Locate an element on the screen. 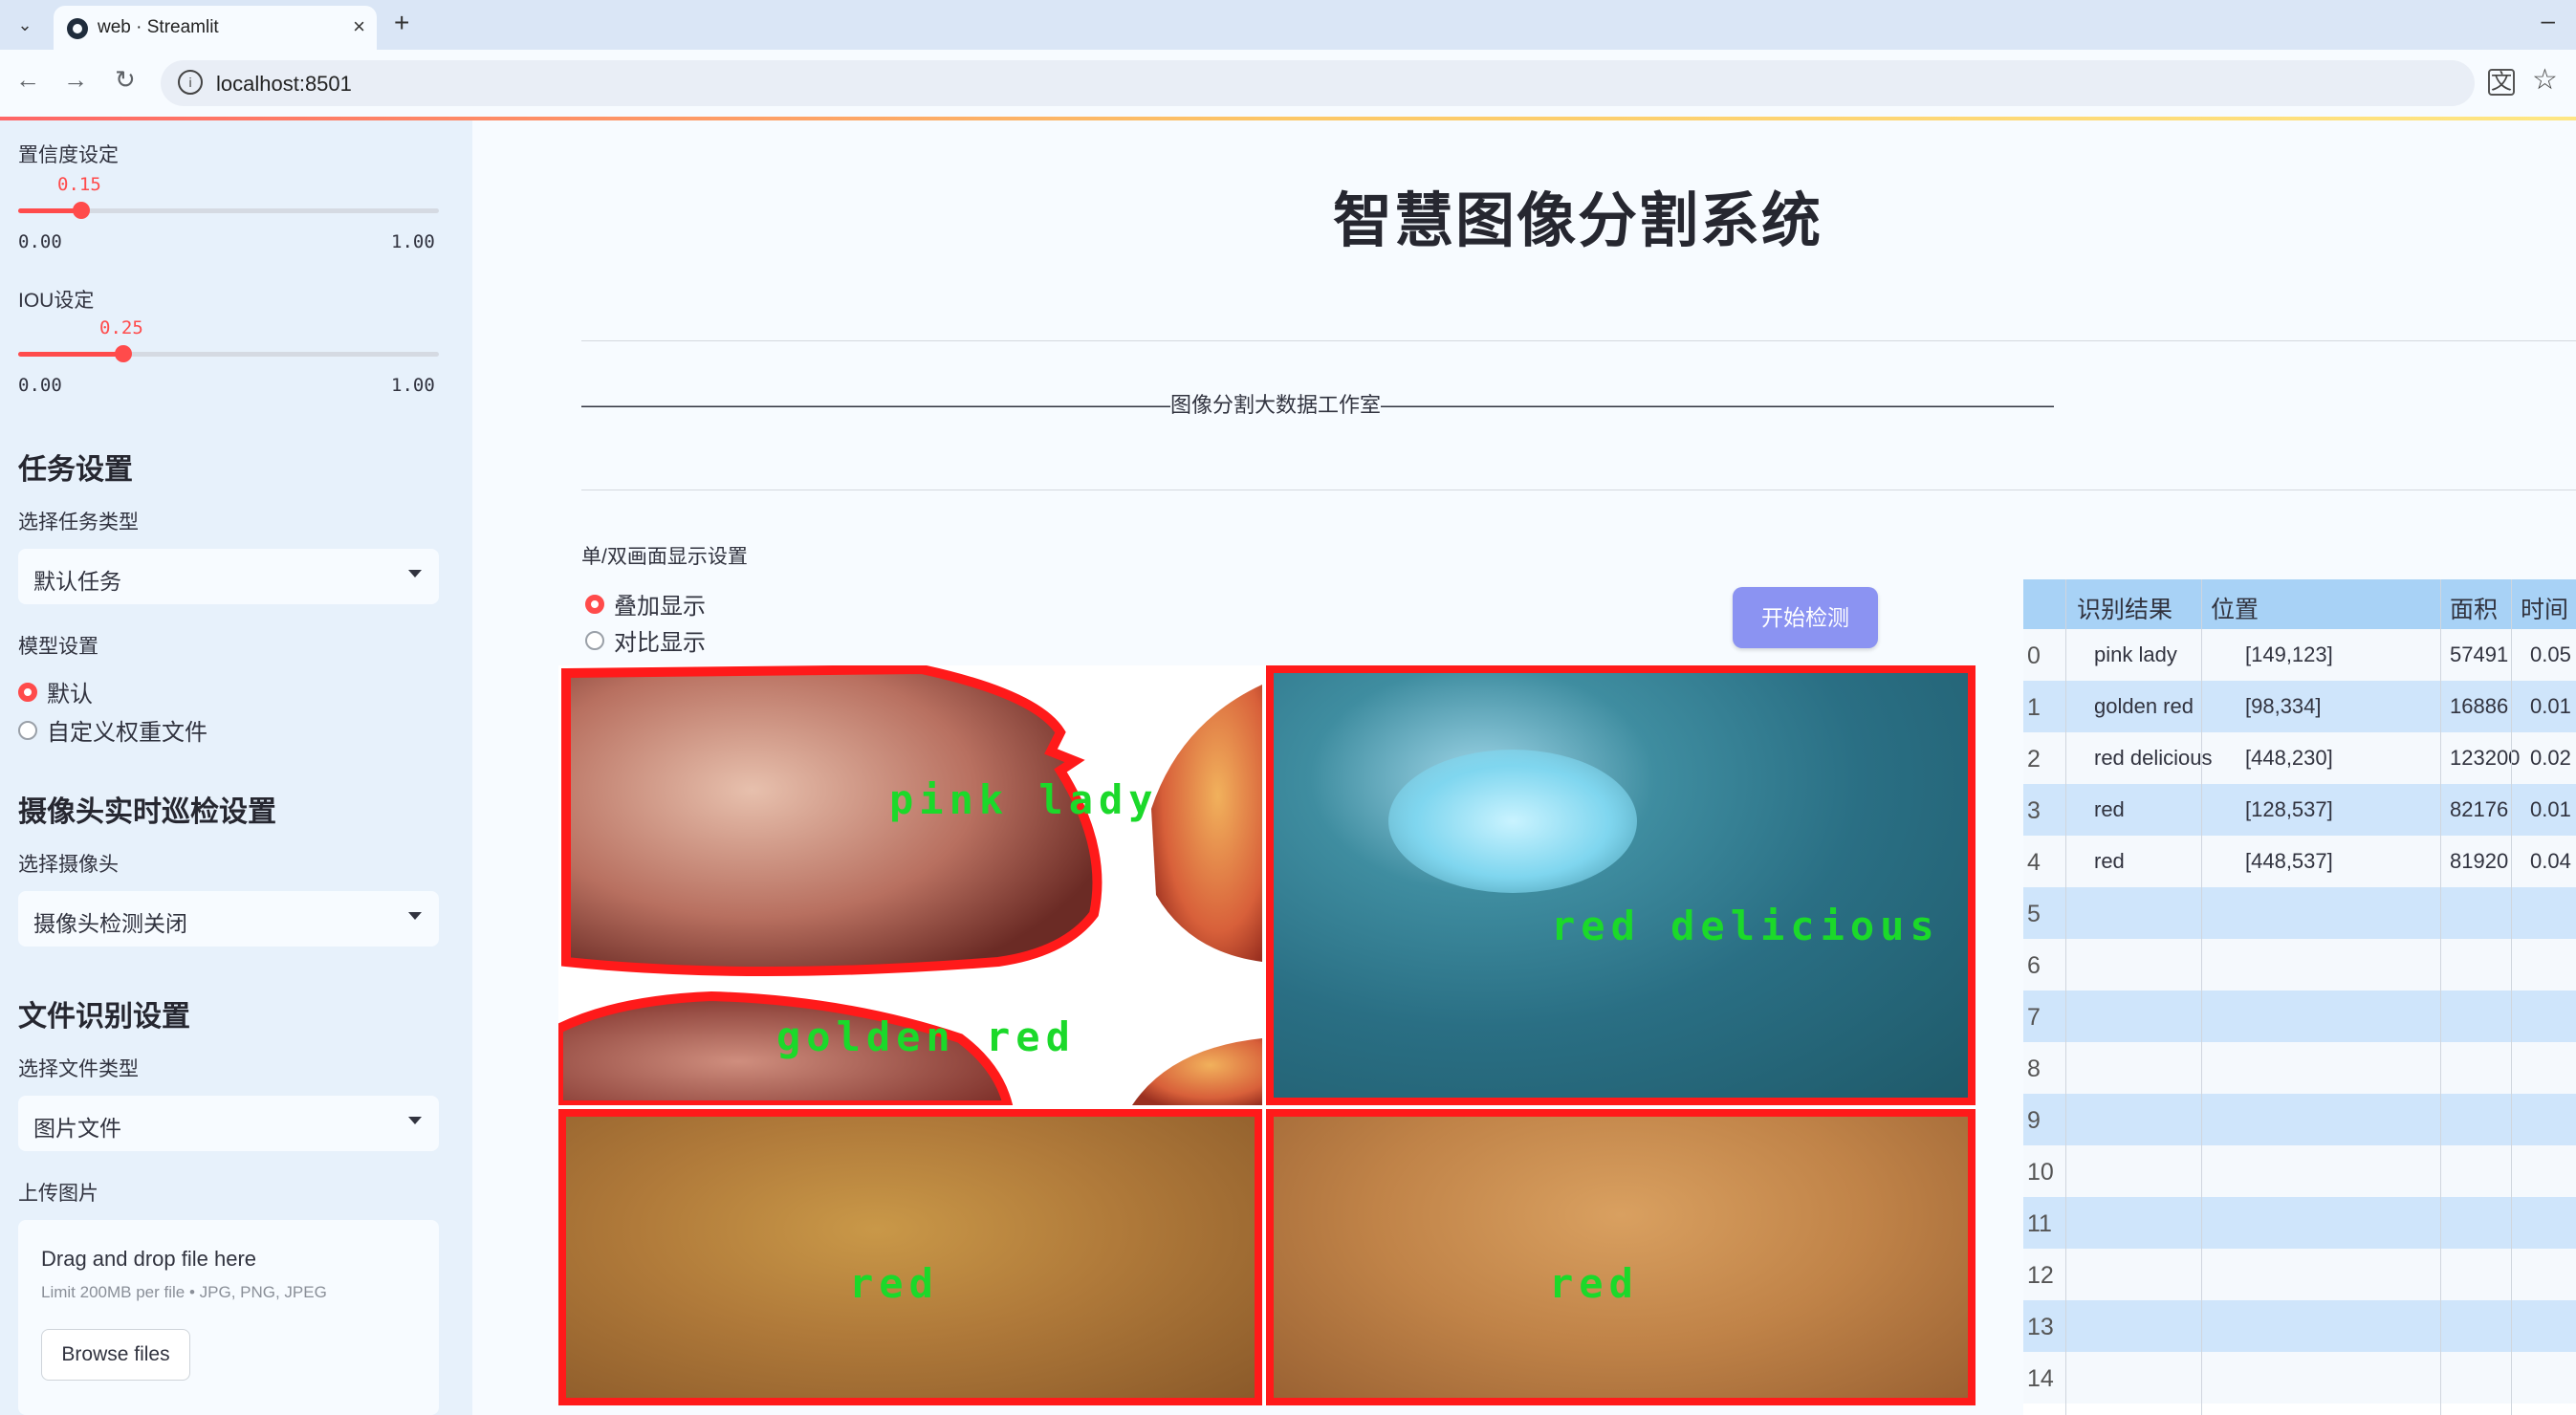 The width and height of the screenshot is (2576, 1415). table-row-empty: 12 is located at coordinates (2299, 1274).